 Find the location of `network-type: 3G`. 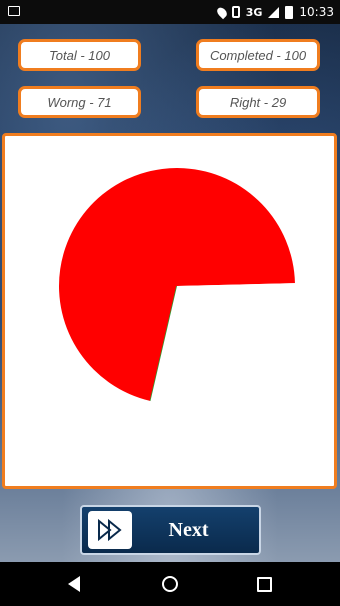

network-type: 3G is located at coordinates (254, 12).